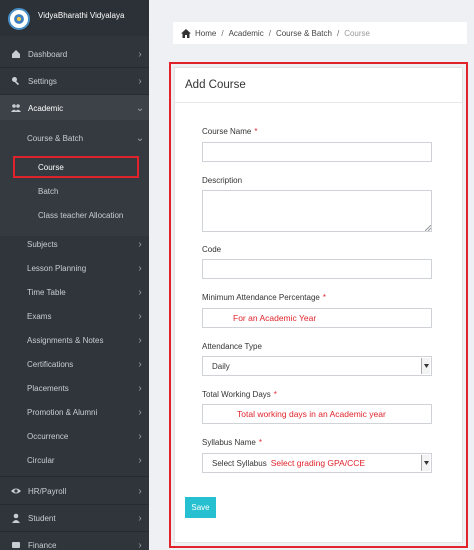  What do you see at coordinates (317, 211) in the screenshot?
I see `description-textarea` at bounding box center [317, 211].